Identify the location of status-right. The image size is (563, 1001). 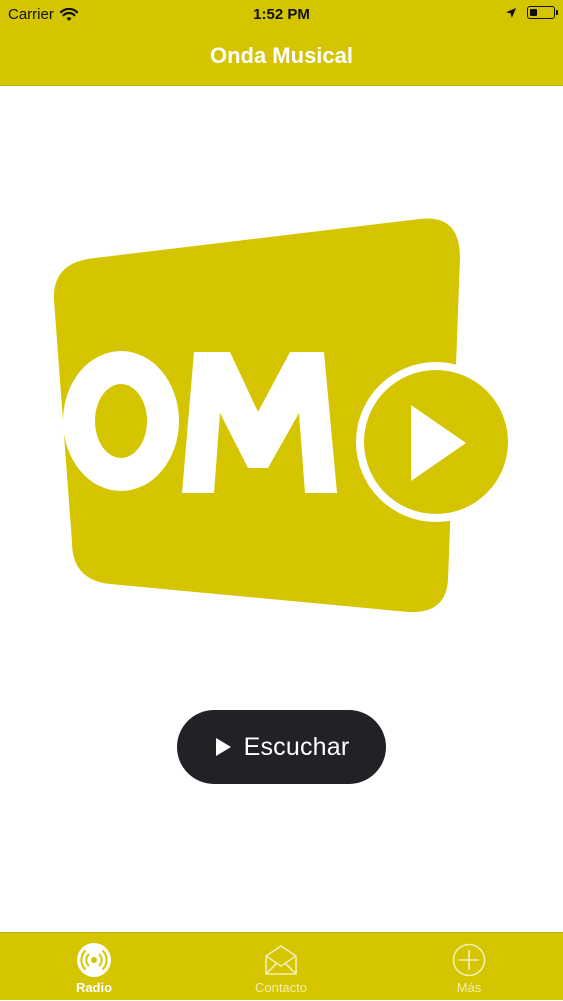
(531, 12).